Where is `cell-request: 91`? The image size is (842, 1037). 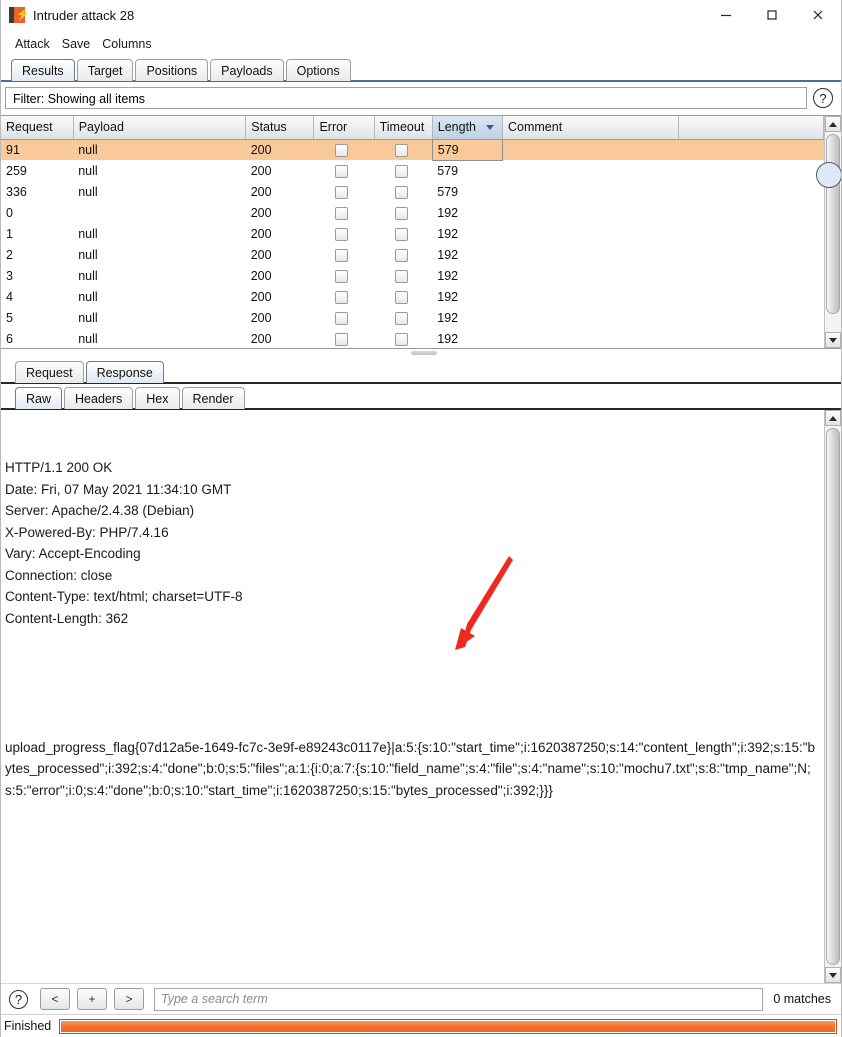
cell-request: 91 is located at coordinates (37, 149).